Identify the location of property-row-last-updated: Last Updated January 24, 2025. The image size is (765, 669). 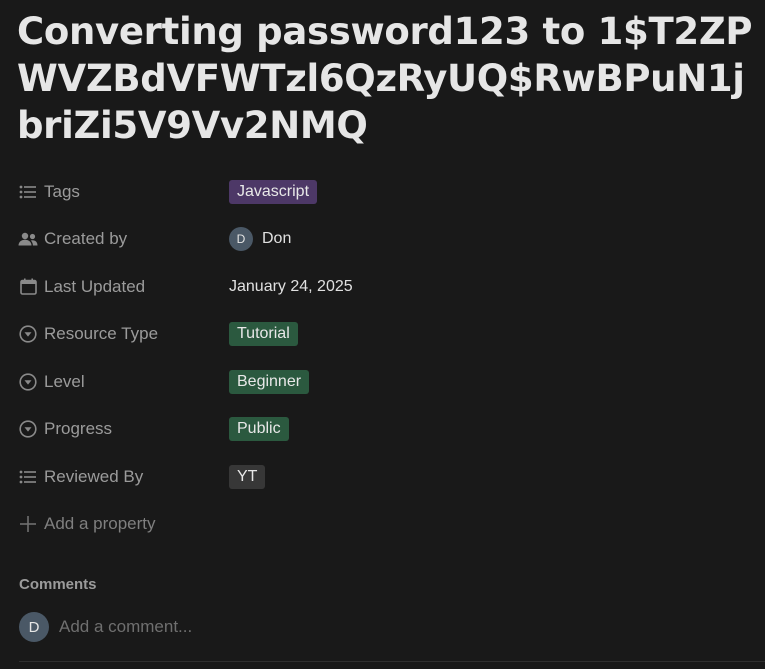
(377, 287).